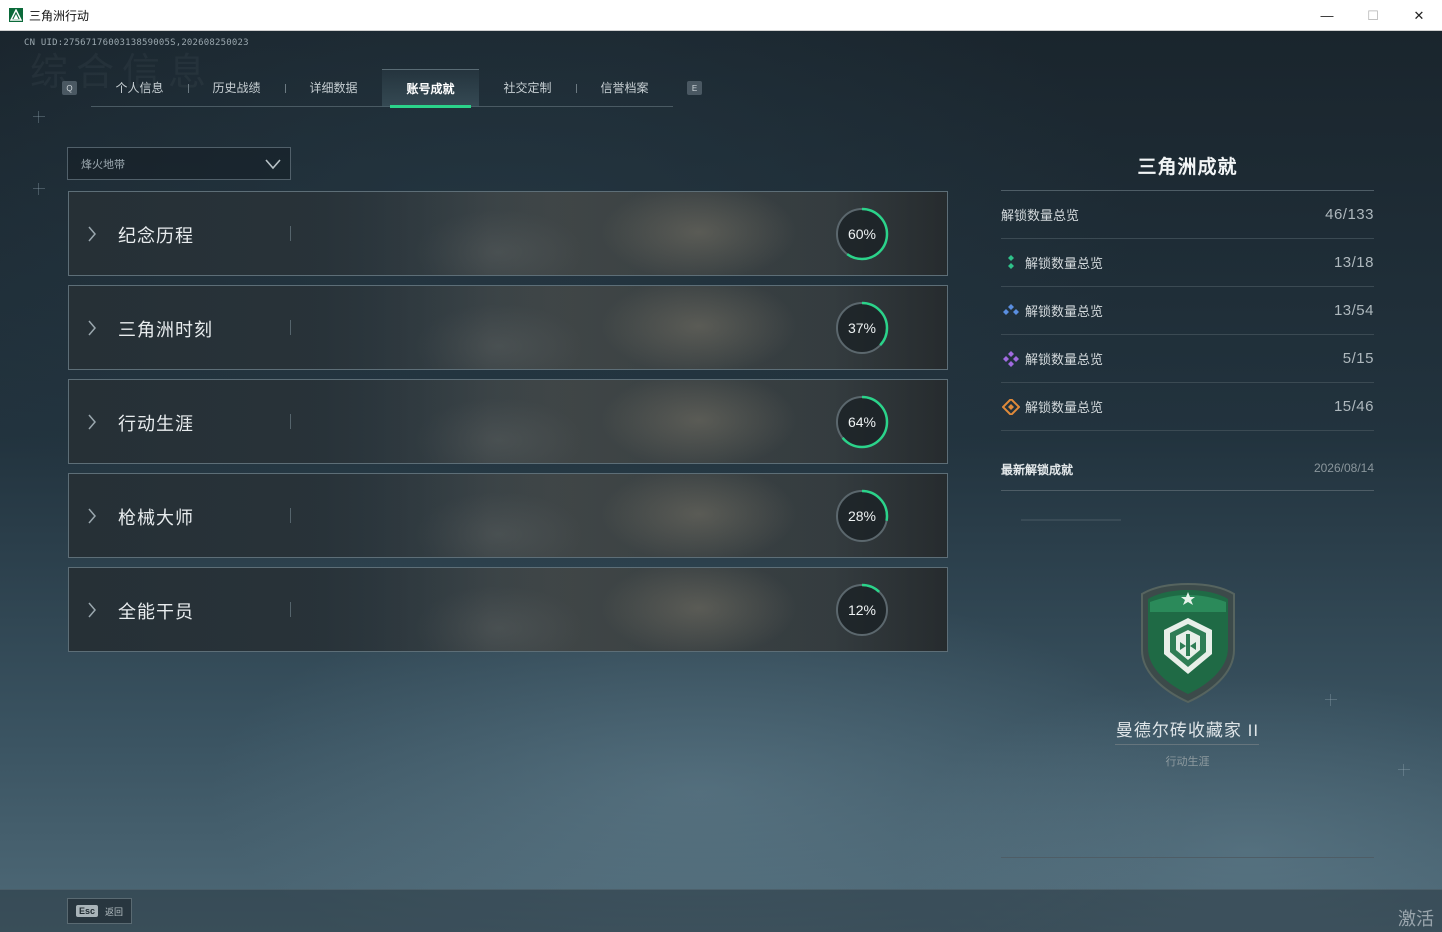 The width and height of the screenshot is (1442, 932). What do you see at coordinates (1353, 406) in the screenshot?
I see `stat-value: 15/46` at bounding box center [1353, 406].